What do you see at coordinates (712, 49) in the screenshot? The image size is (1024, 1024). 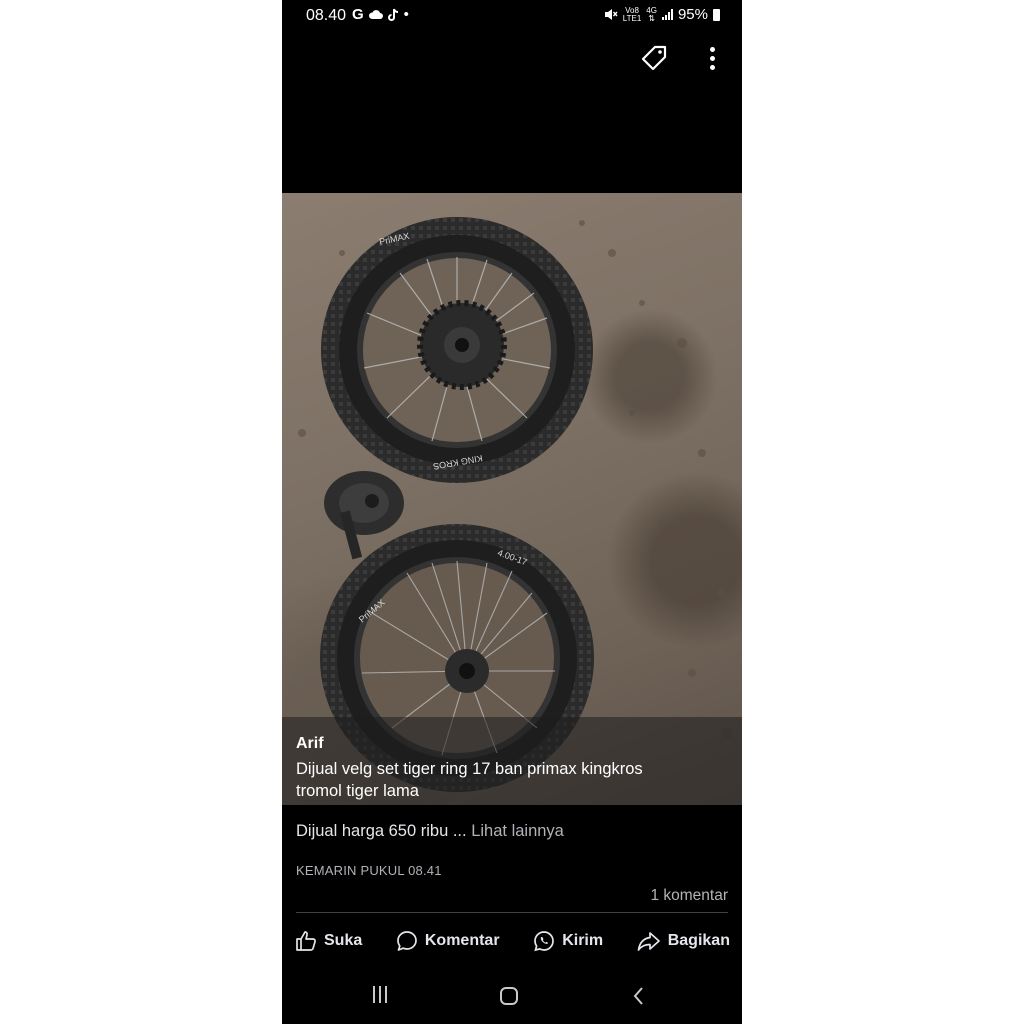 I see `more-vertical-icon` at bounding box center [712, 49].